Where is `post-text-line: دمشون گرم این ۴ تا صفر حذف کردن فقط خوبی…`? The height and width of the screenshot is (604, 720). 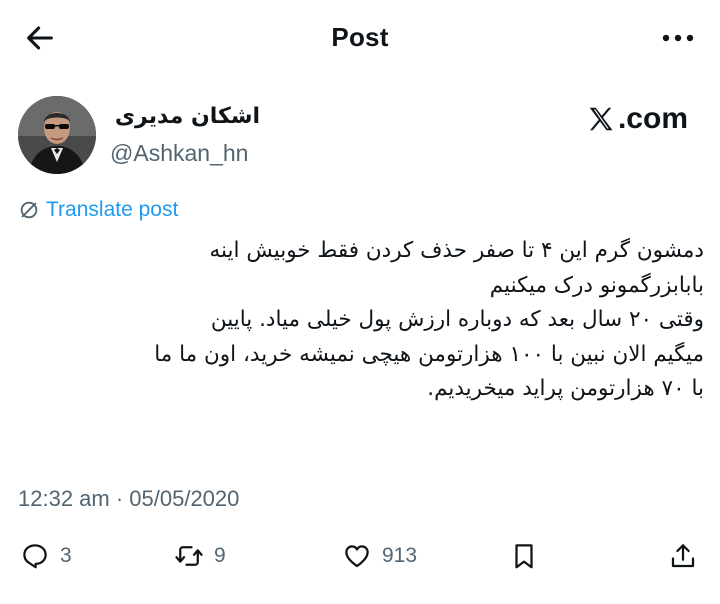
post-text-line: دمشون گرم این ۴ تا صفر حذف کردن فقط خوبی… is located at coordinates (456, 250).